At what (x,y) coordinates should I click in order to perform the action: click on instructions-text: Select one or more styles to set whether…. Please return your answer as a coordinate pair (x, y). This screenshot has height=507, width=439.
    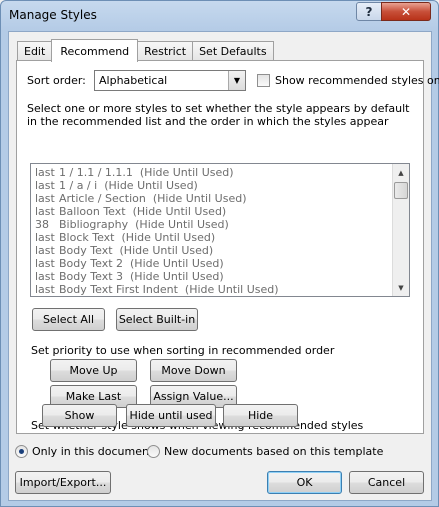
    Looking at the image, I should click on (218, 115).